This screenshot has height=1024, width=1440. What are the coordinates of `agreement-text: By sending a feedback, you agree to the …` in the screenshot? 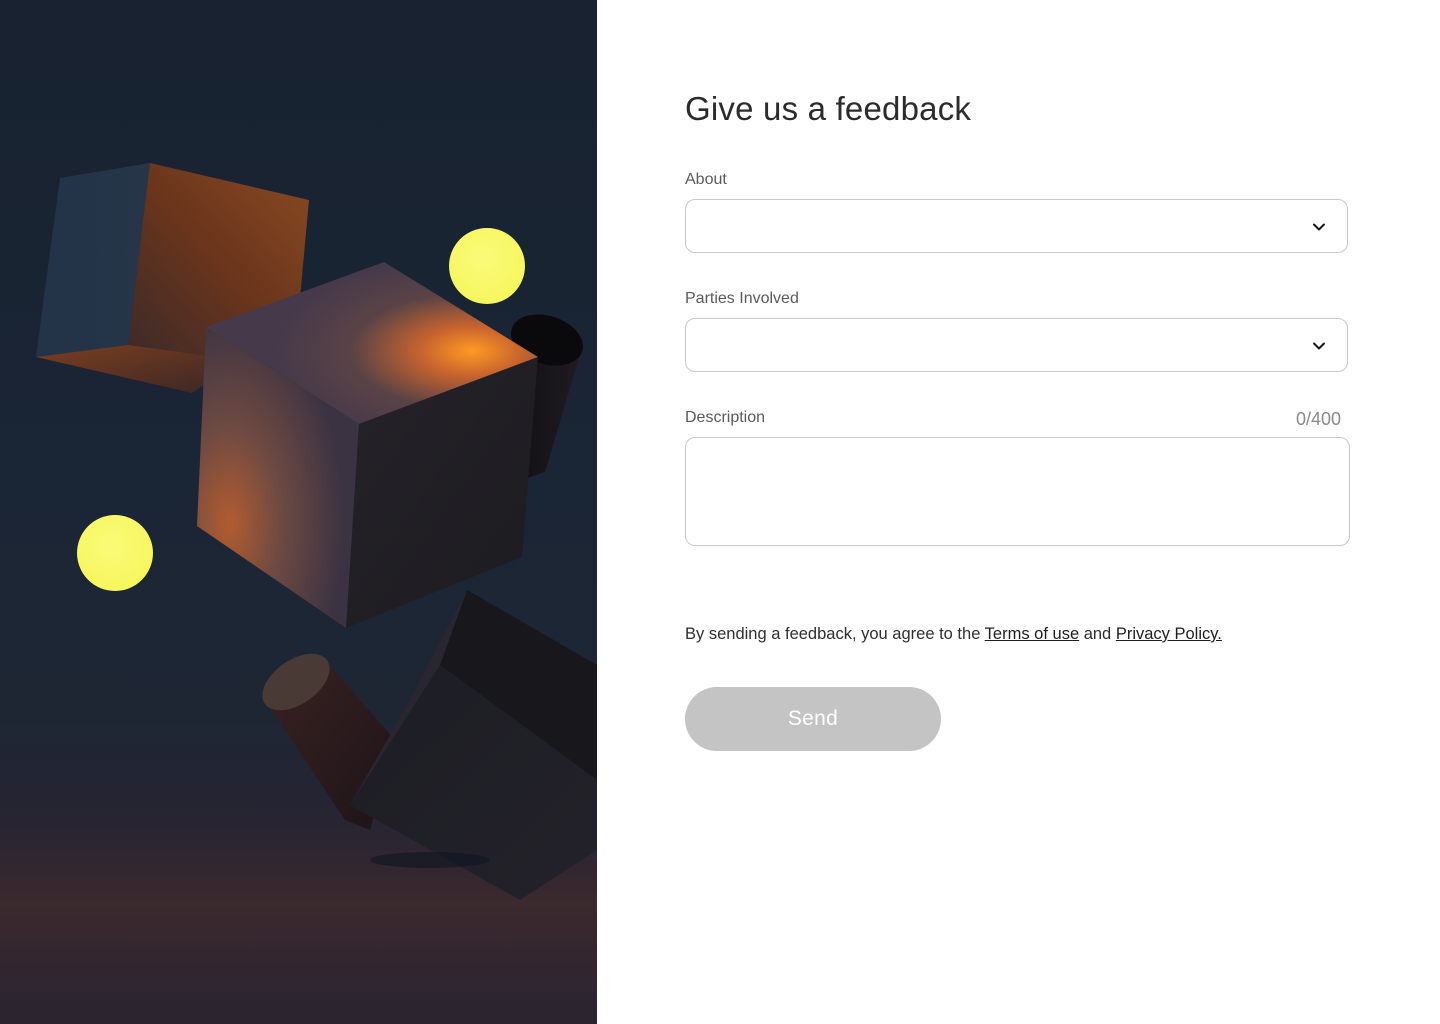 It's located at (953, 634).